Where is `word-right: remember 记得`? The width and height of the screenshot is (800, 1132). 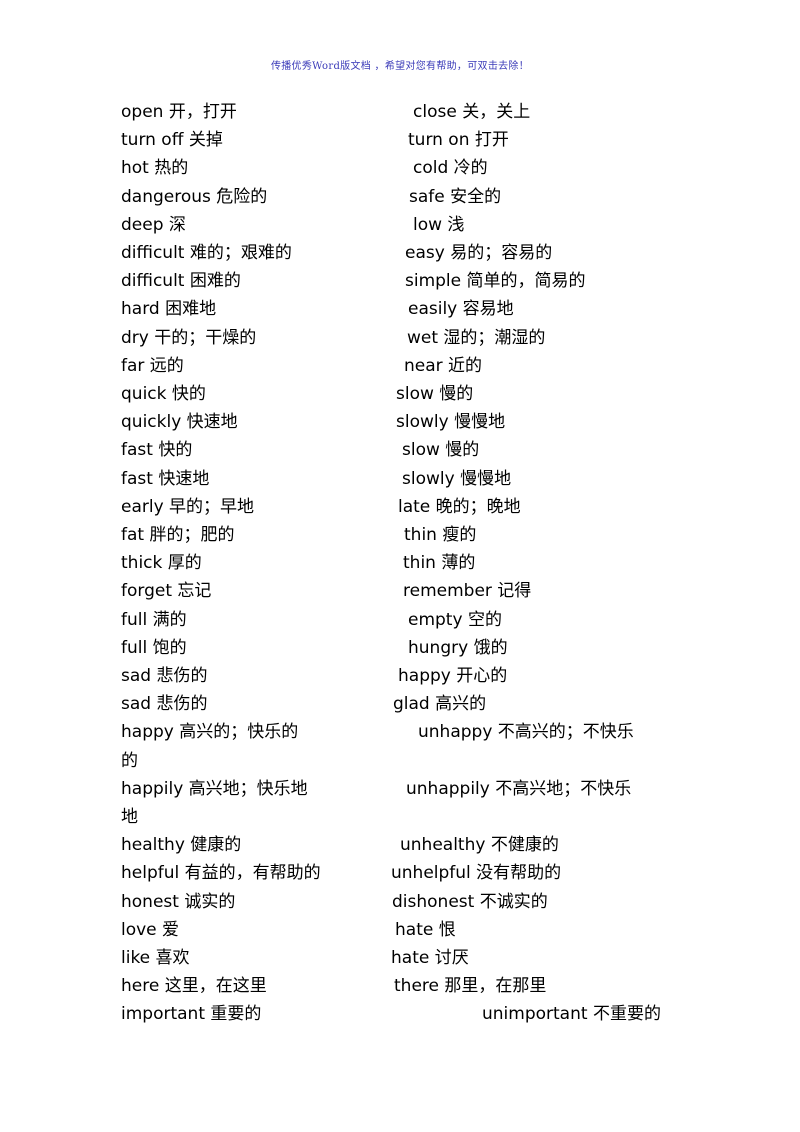
word-right: remember 记得 is located at coordinates (467, 591).